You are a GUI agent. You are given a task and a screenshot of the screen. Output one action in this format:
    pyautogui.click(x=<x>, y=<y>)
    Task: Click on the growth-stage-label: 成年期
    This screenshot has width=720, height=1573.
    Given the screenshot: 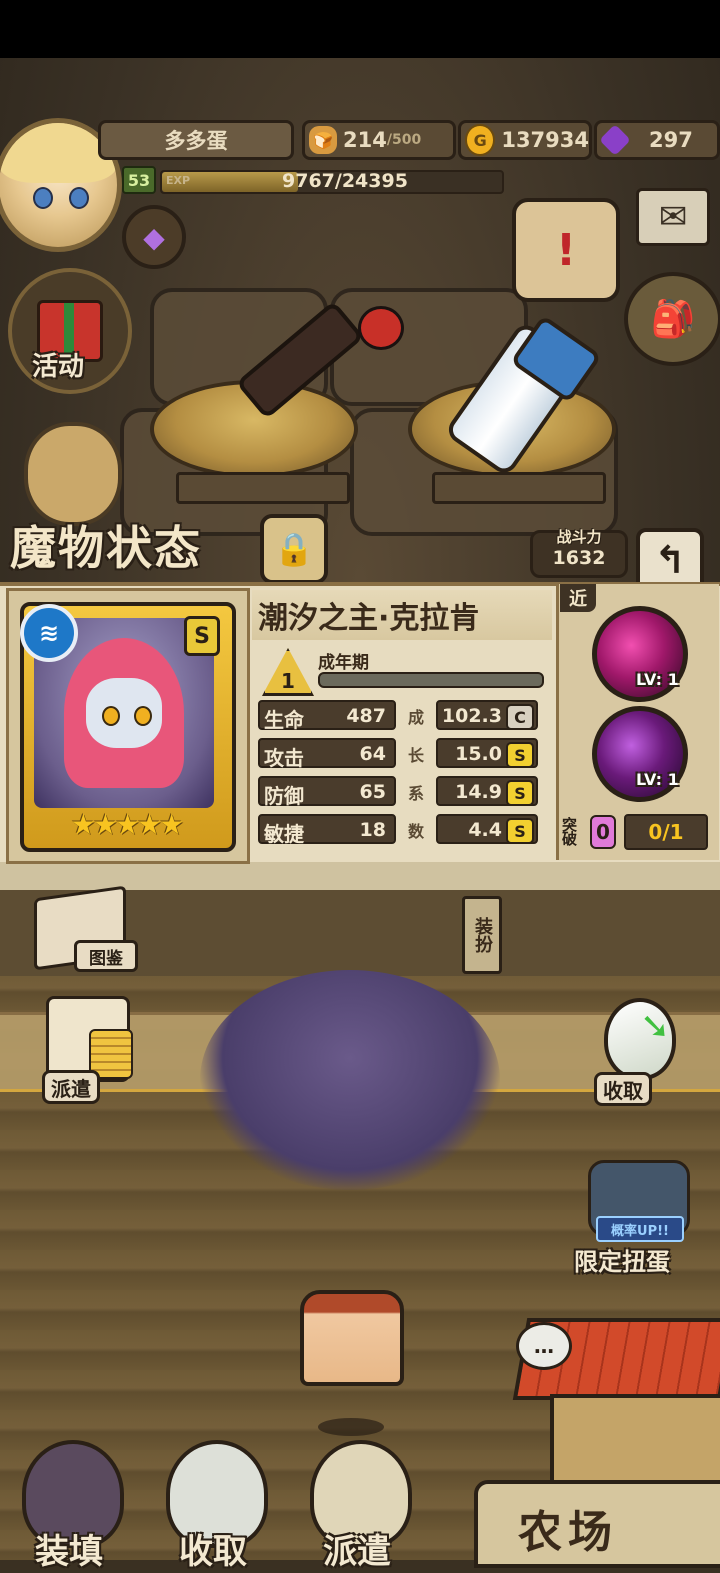 What is the action you would take?
    pyautogui.click(x=343, y=663)
    